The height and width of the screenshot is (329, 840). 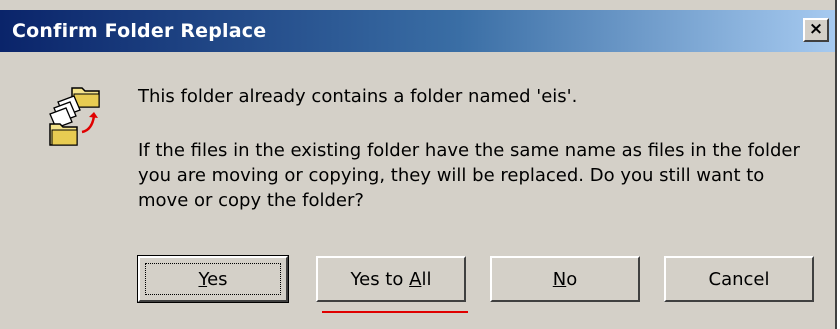 I want to click on yes-button: Yes, so click(x=213, y=279).